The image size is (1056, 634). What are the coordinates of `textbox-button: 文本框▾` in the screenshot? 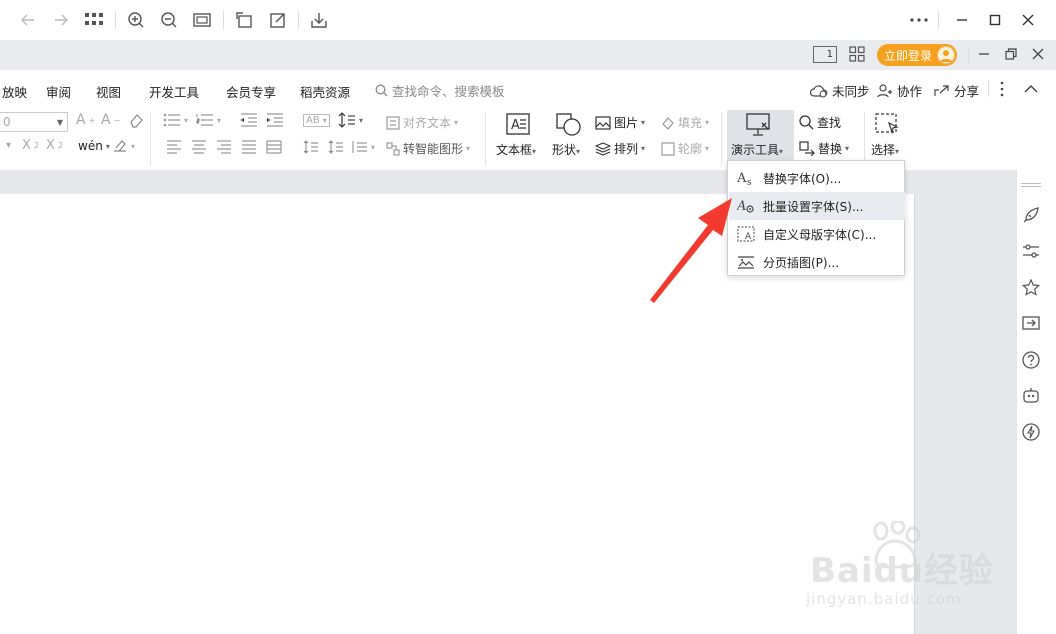 It's located at (516, 149).